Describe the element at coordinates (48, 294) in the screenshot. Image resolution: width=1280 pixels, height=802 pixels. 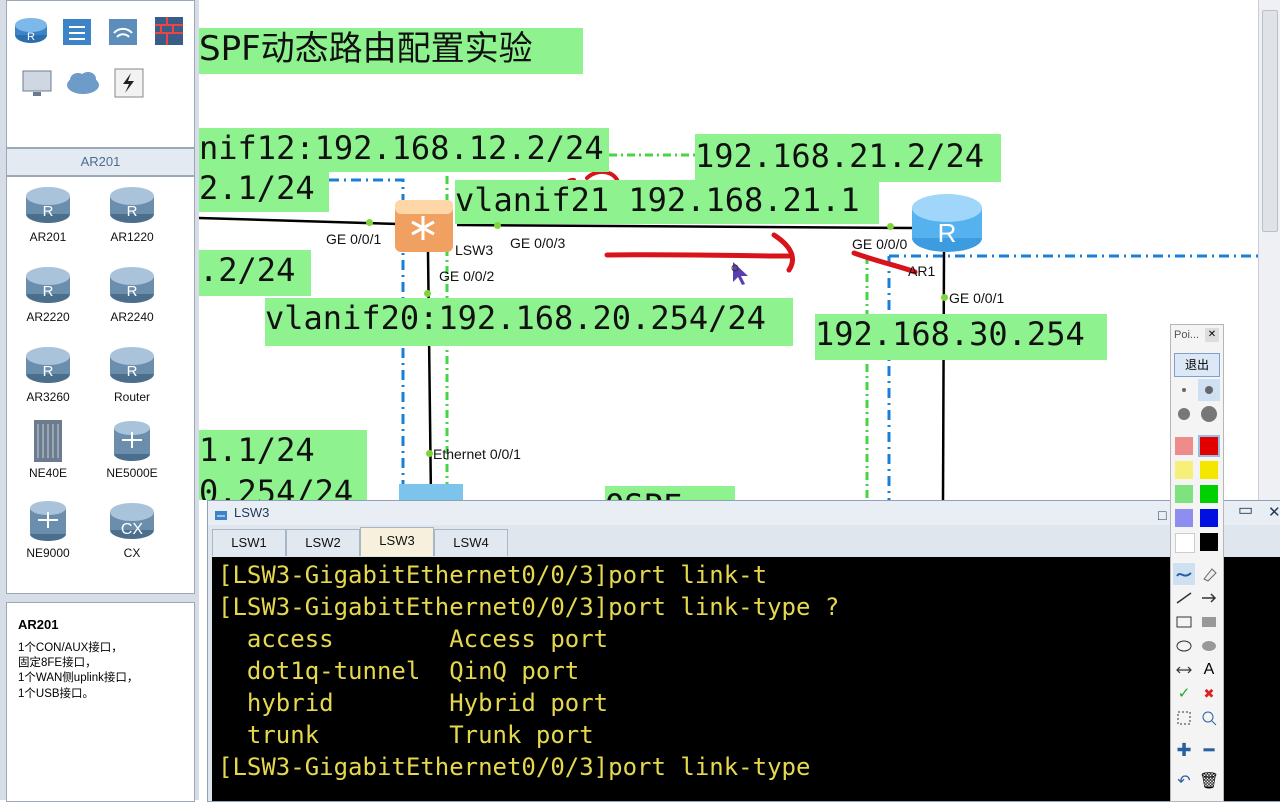
I see `device-item: R AR2220` at that location.